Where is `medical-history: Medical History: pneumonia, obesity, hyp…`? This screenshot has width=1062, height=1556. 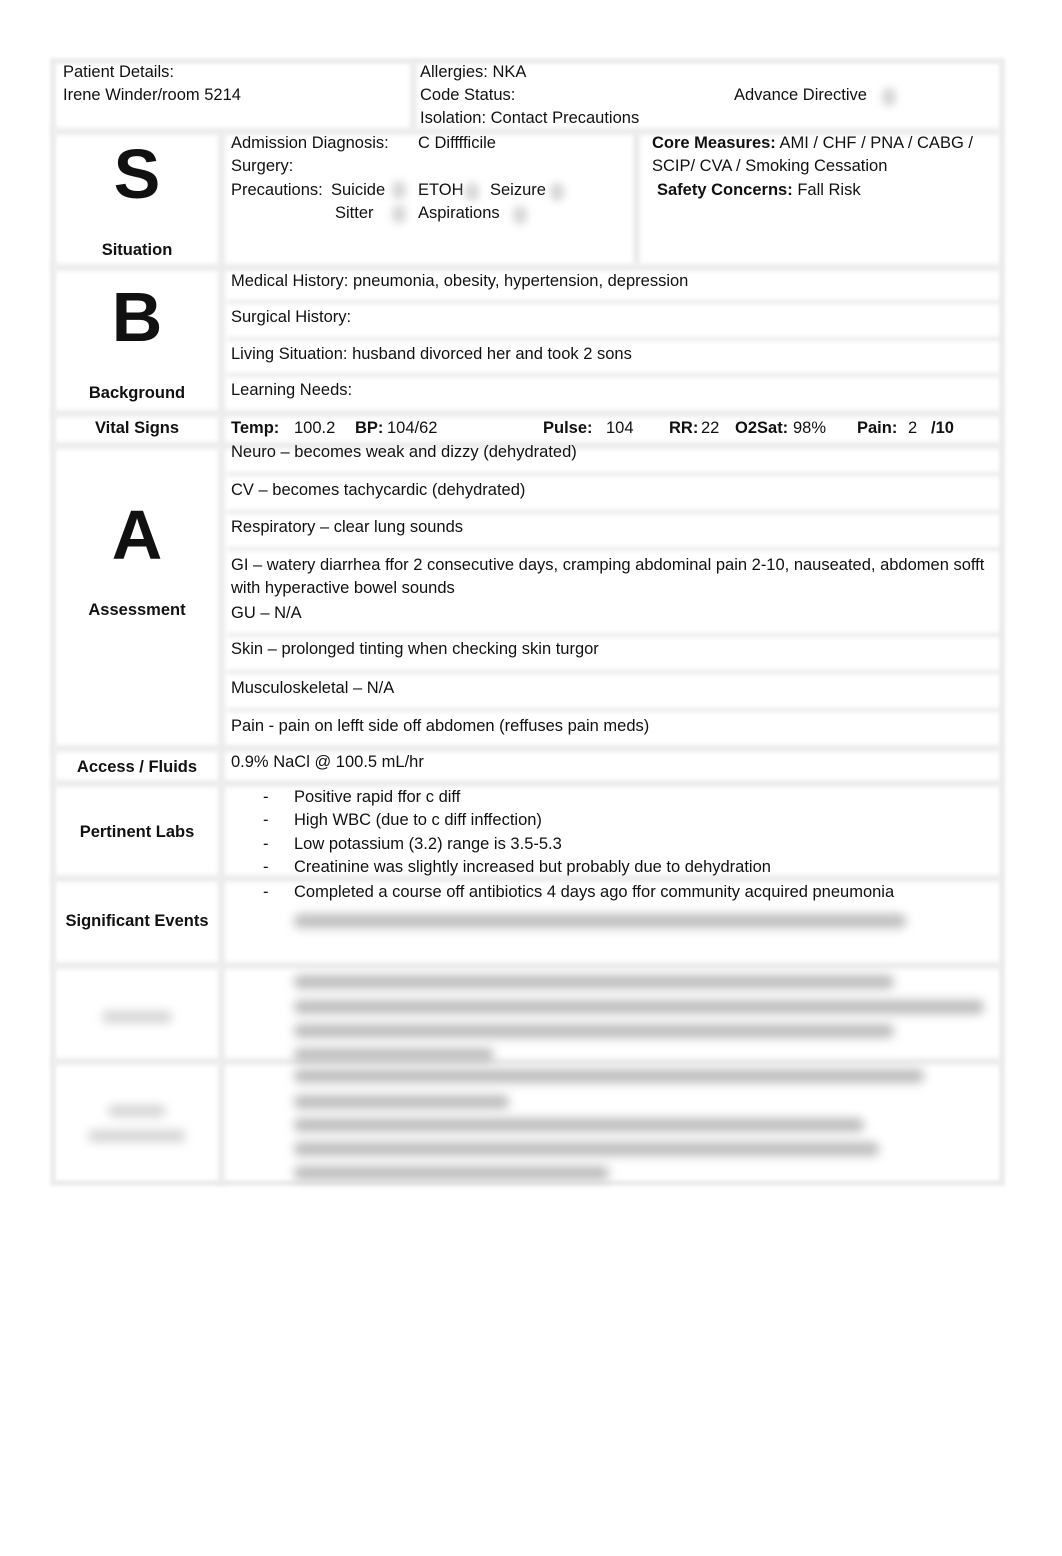
medical-history: Medical History: pneumonia, obesity, hyp… is located at coordinates (460, 281).